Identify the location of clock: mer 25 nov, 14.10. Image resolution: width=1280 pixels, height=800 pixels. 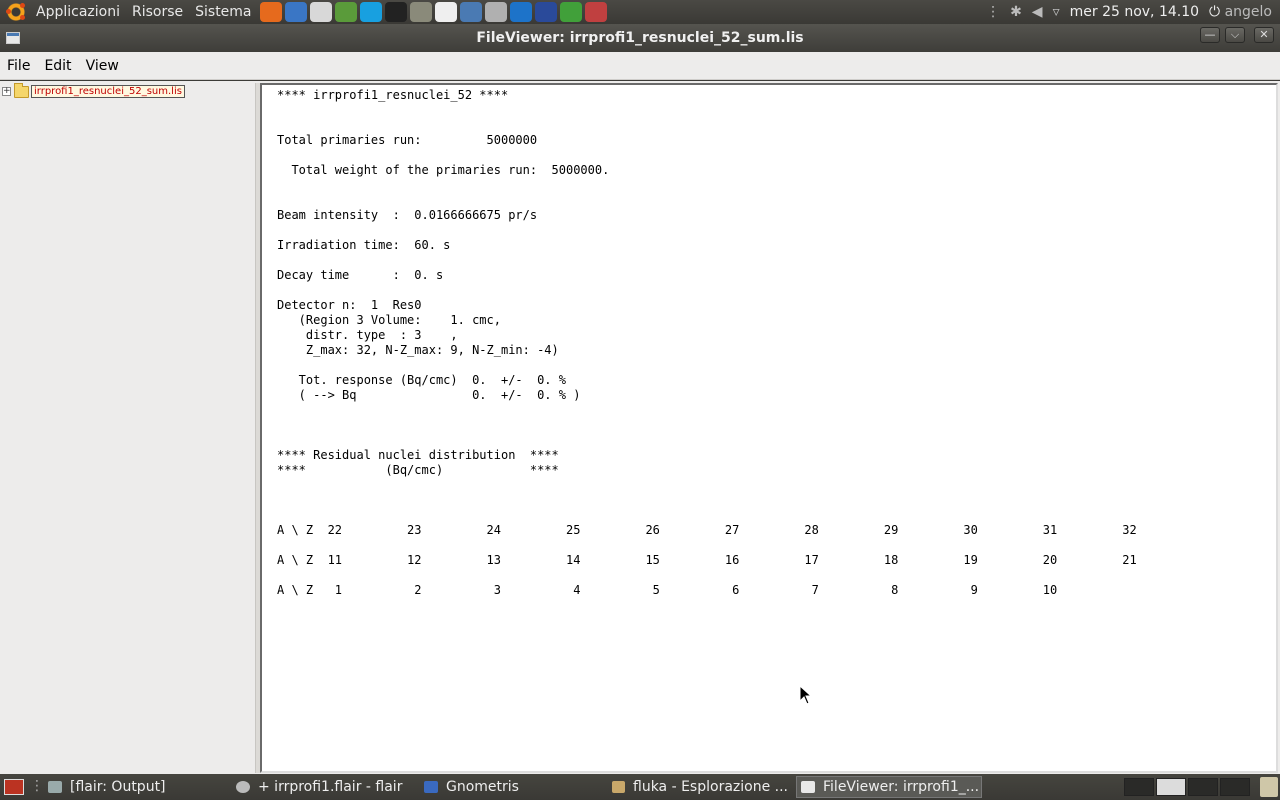
(1134, 12).